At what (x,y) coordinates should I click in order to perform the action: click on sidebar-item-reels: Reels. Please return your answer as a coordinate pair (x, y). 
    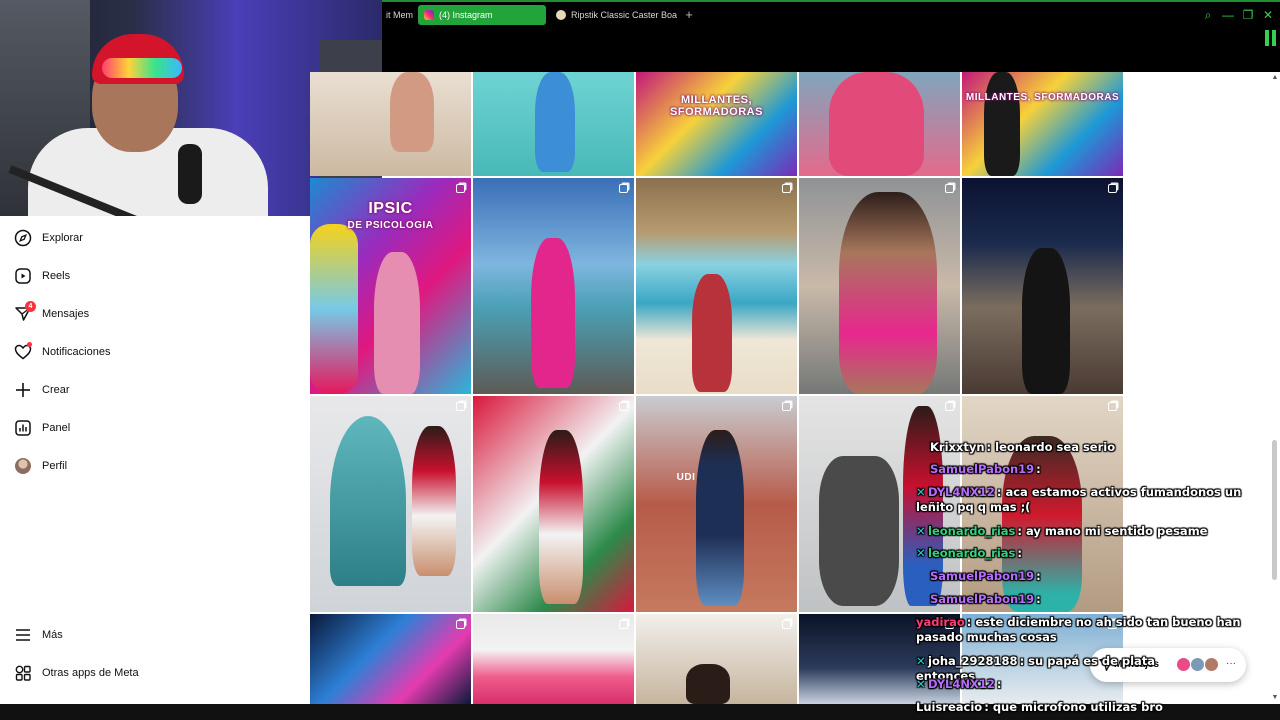
    Looking at the image, I should click on (42, 276).